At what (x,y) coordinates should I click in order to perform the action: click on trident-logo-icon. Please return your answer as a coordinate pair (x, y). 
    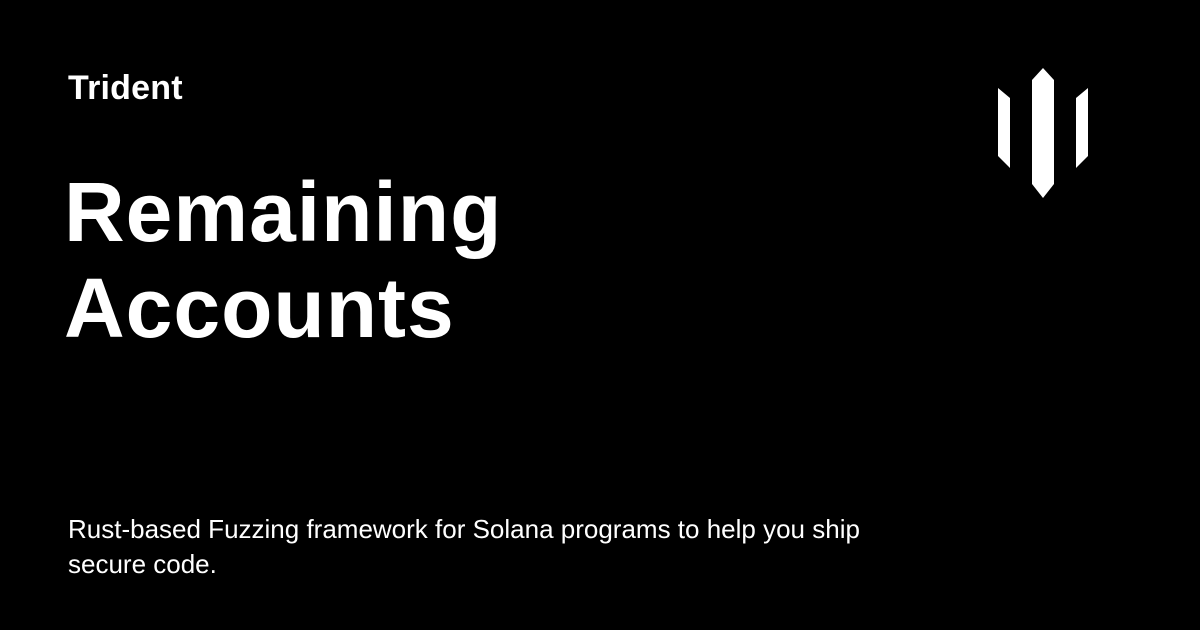
    Looking at the image, I should click on (1043, 133).